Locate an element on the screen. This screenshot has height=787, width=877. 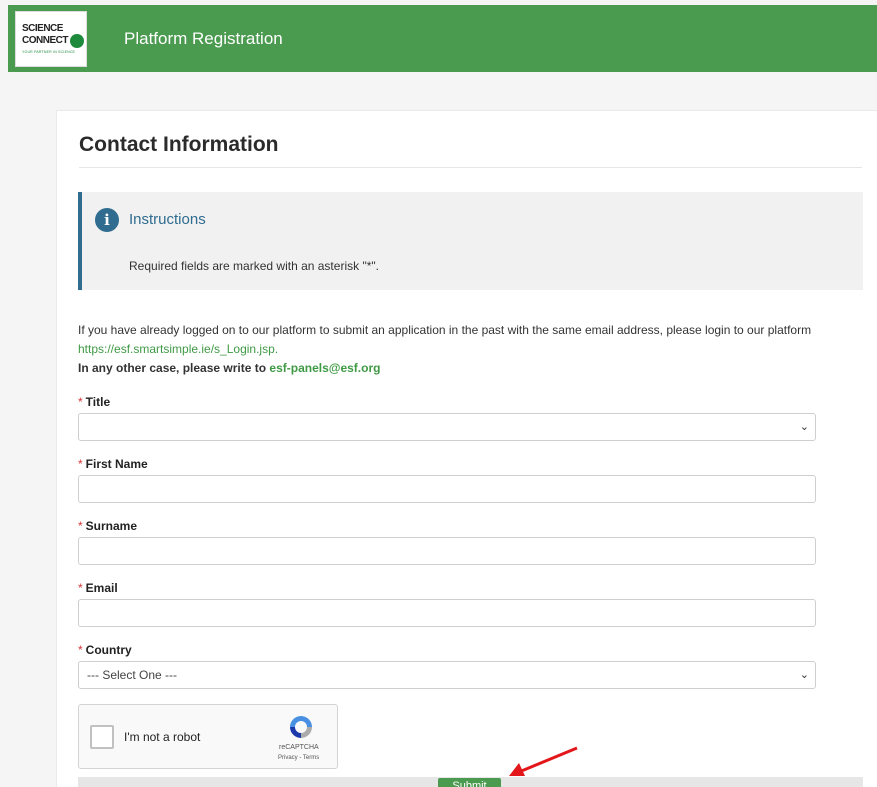
first-name-label: * First Name is located at coordinates (447, 466).